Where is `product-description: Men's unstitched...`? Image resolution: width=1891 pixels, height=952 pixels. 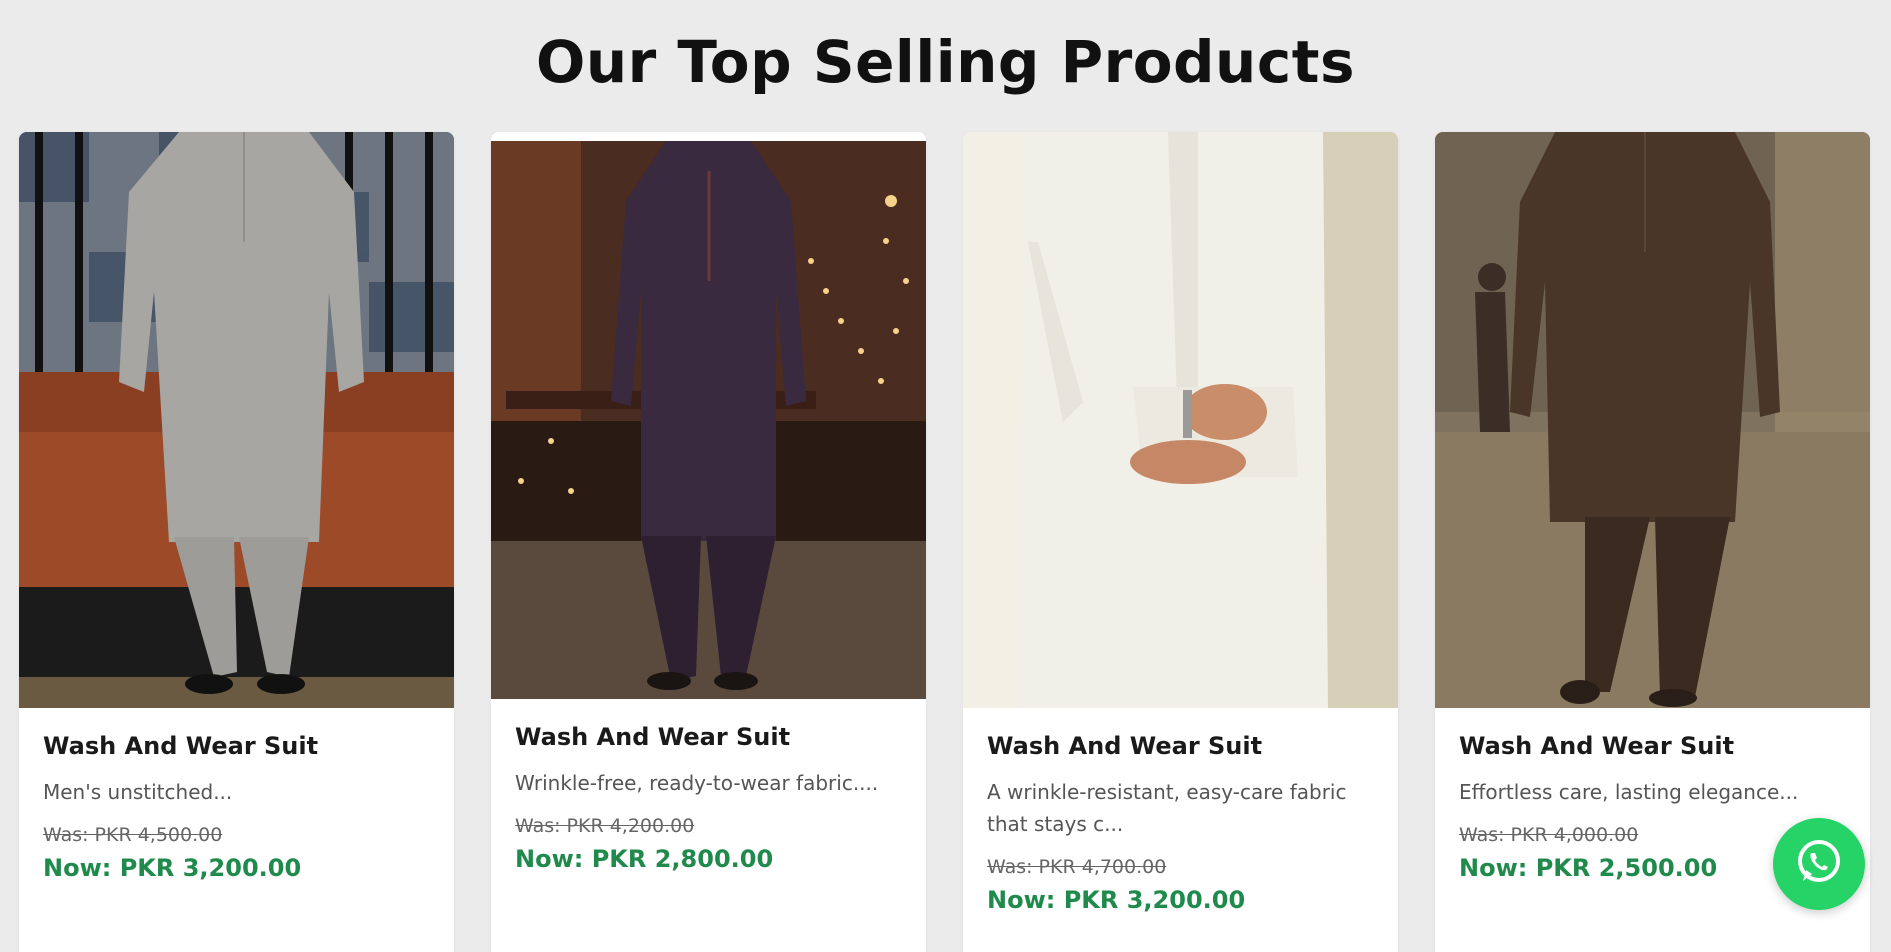 product-description: Men's unstitched... is located at coordinates (138, 792).